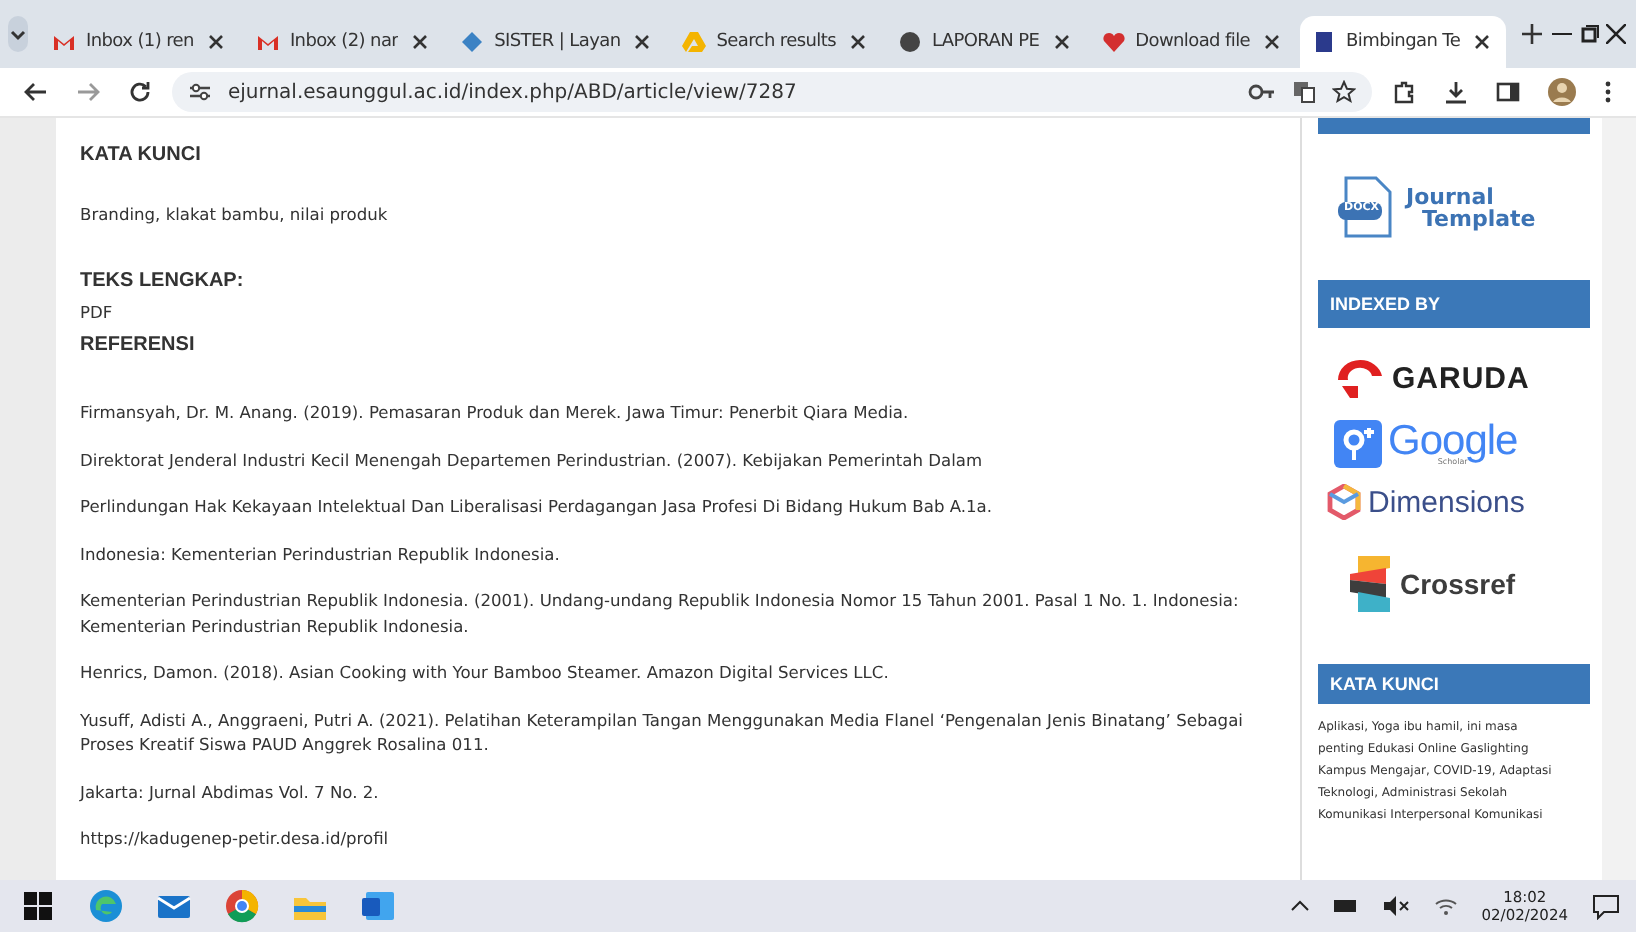 This screenshot has height=932, width=1636. I want to click on stripes-icon, so click(1372, 584).